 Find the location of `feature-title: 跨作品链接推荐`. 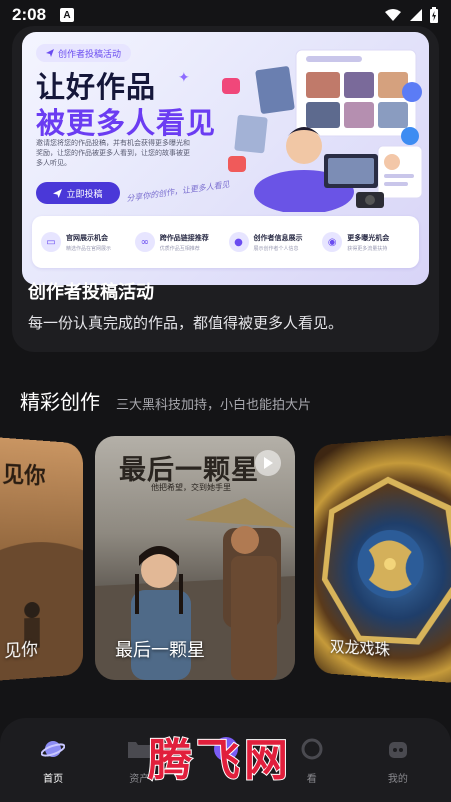

feature-title: 跨作品链接推荐 is located at coordinates (184, 237).